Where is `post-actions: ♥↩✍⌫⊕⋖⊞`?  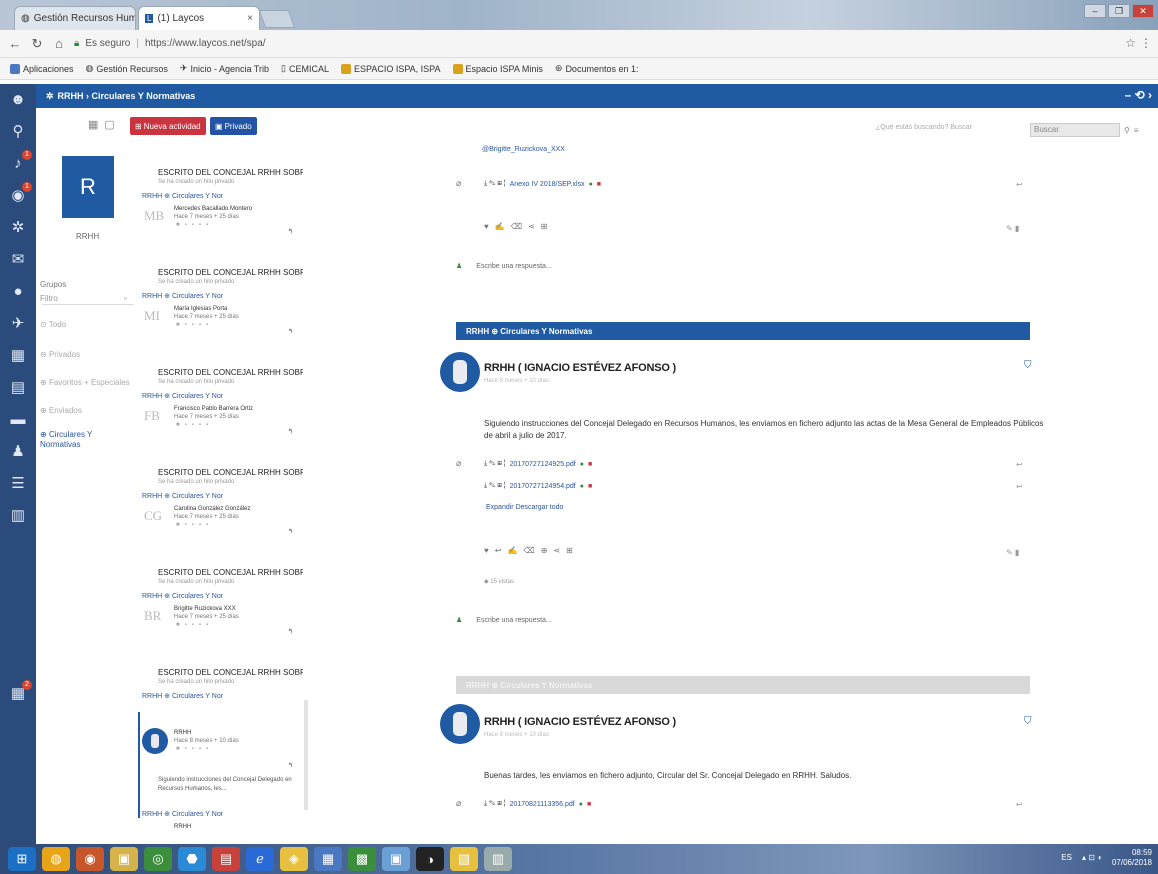
post-actions: ♥↩✍⌫⊕⋖⊞ is located at coordinates (531, 550).